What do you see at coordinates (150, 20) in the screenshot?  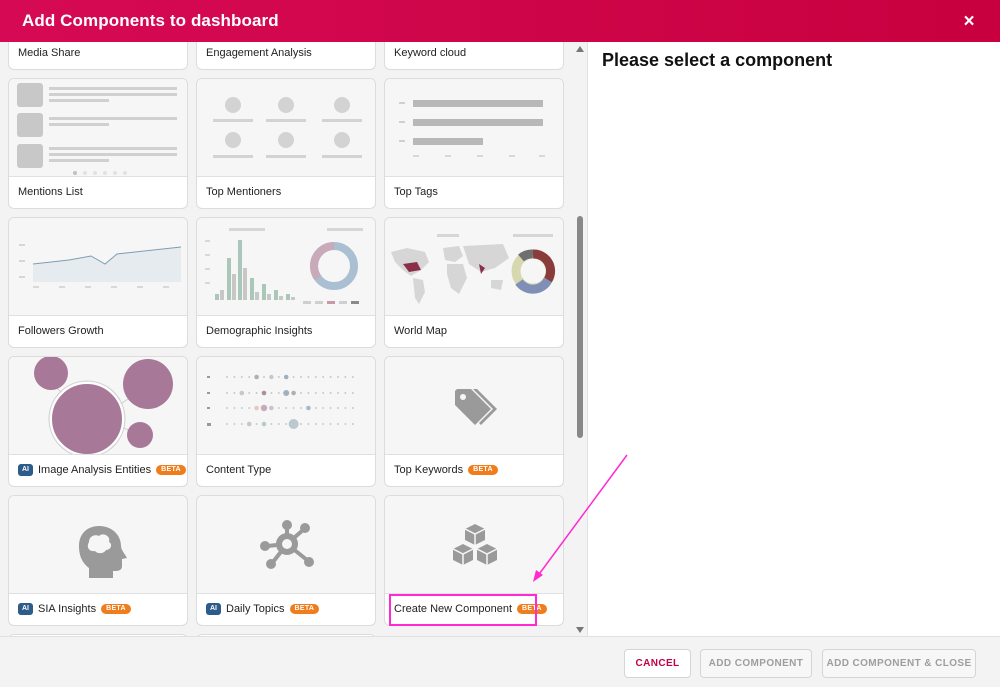 I see `dialog-title: Add Components to dashboard` at bounding box center [150, 20].